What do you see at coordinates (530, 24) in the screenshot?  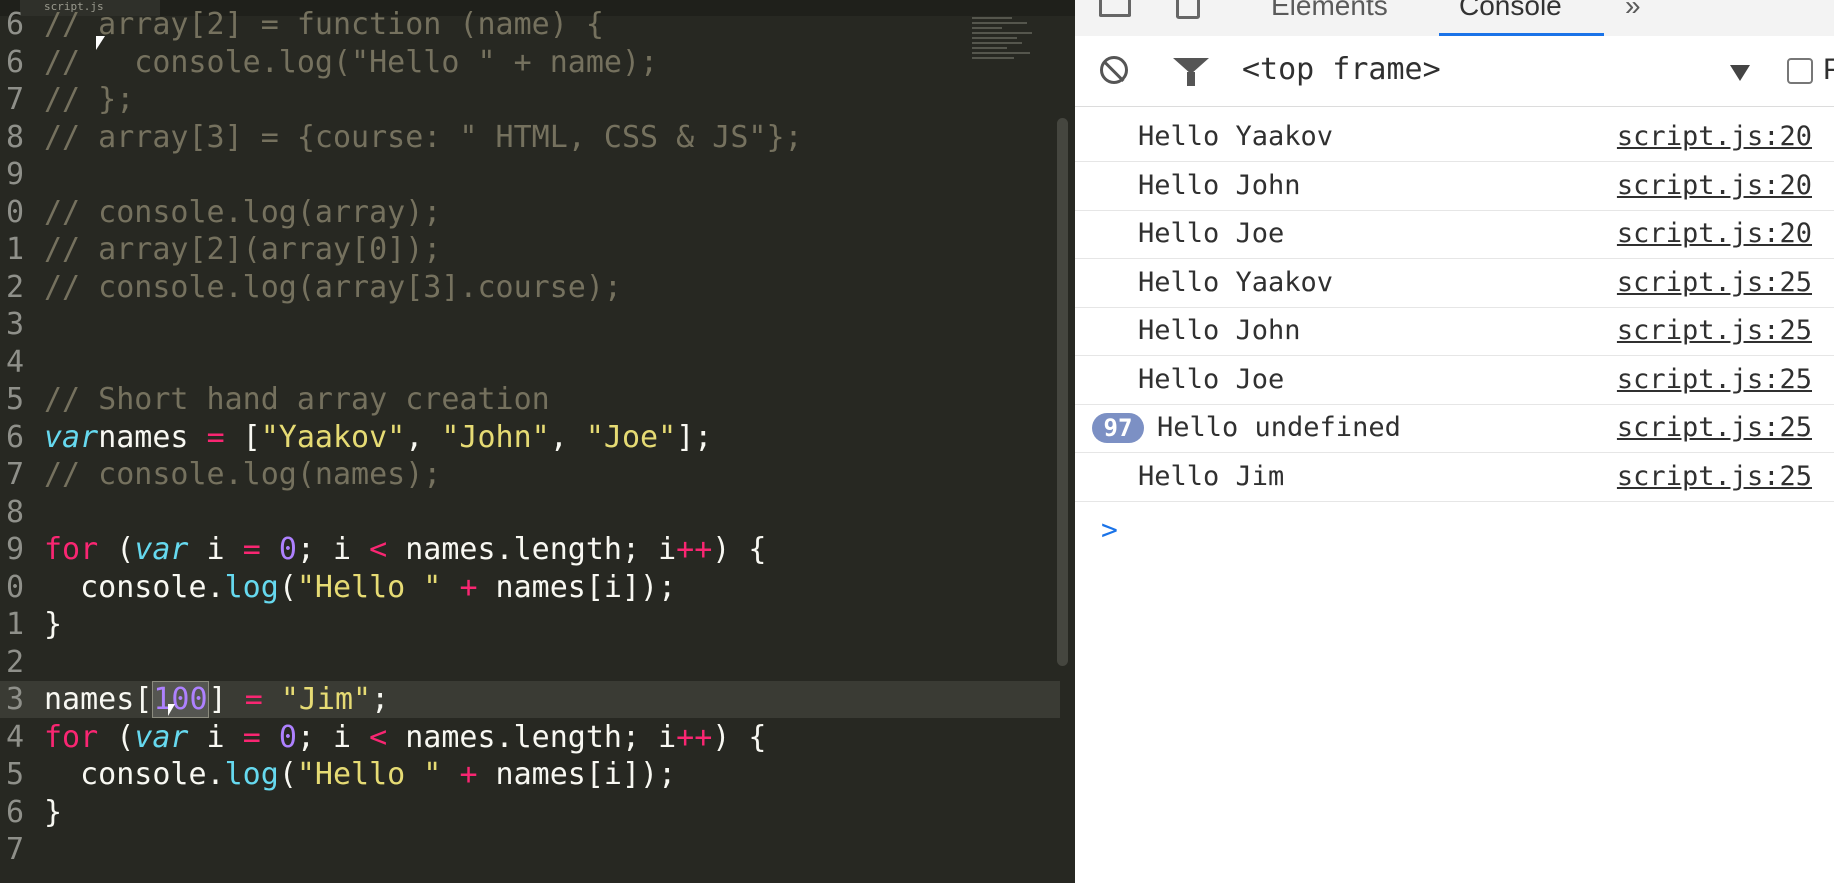 I see `code-line: 6 // array[2] = function (name) {` at bounding box center [530, 24].